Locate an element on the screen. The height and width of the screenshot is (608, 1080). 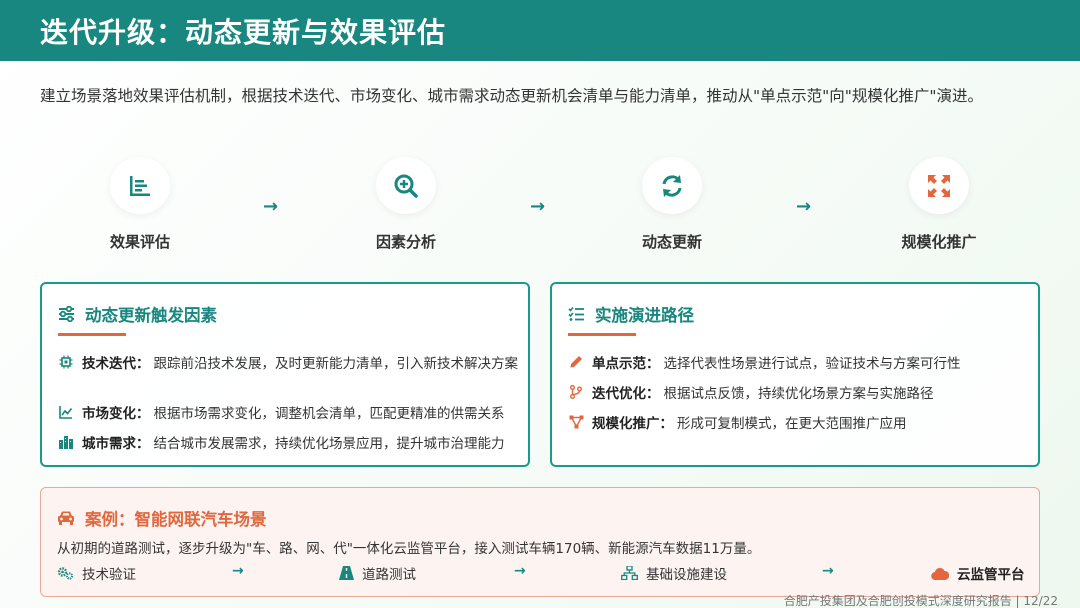
trigger-item-market: 市场变化： 根据市场需求变化，调整机会清单，匹配更精准的供需关系 is located at coordinates (281, 412).